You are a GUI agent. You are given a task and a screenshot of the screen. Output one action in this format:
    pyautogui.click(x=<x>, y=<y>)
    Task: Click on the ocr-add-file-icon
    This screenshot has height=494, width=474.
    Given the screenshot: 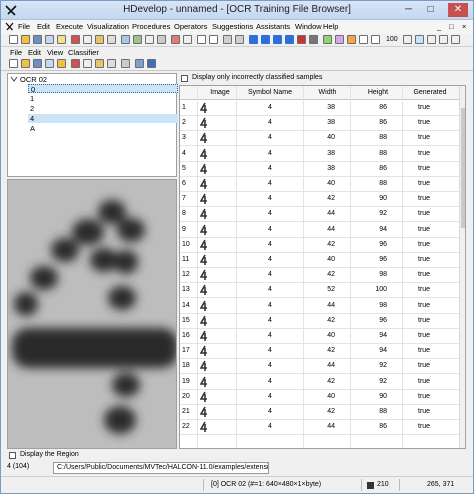 What is the action you would take?
    pyautogui.click(x=61, y=63)
    